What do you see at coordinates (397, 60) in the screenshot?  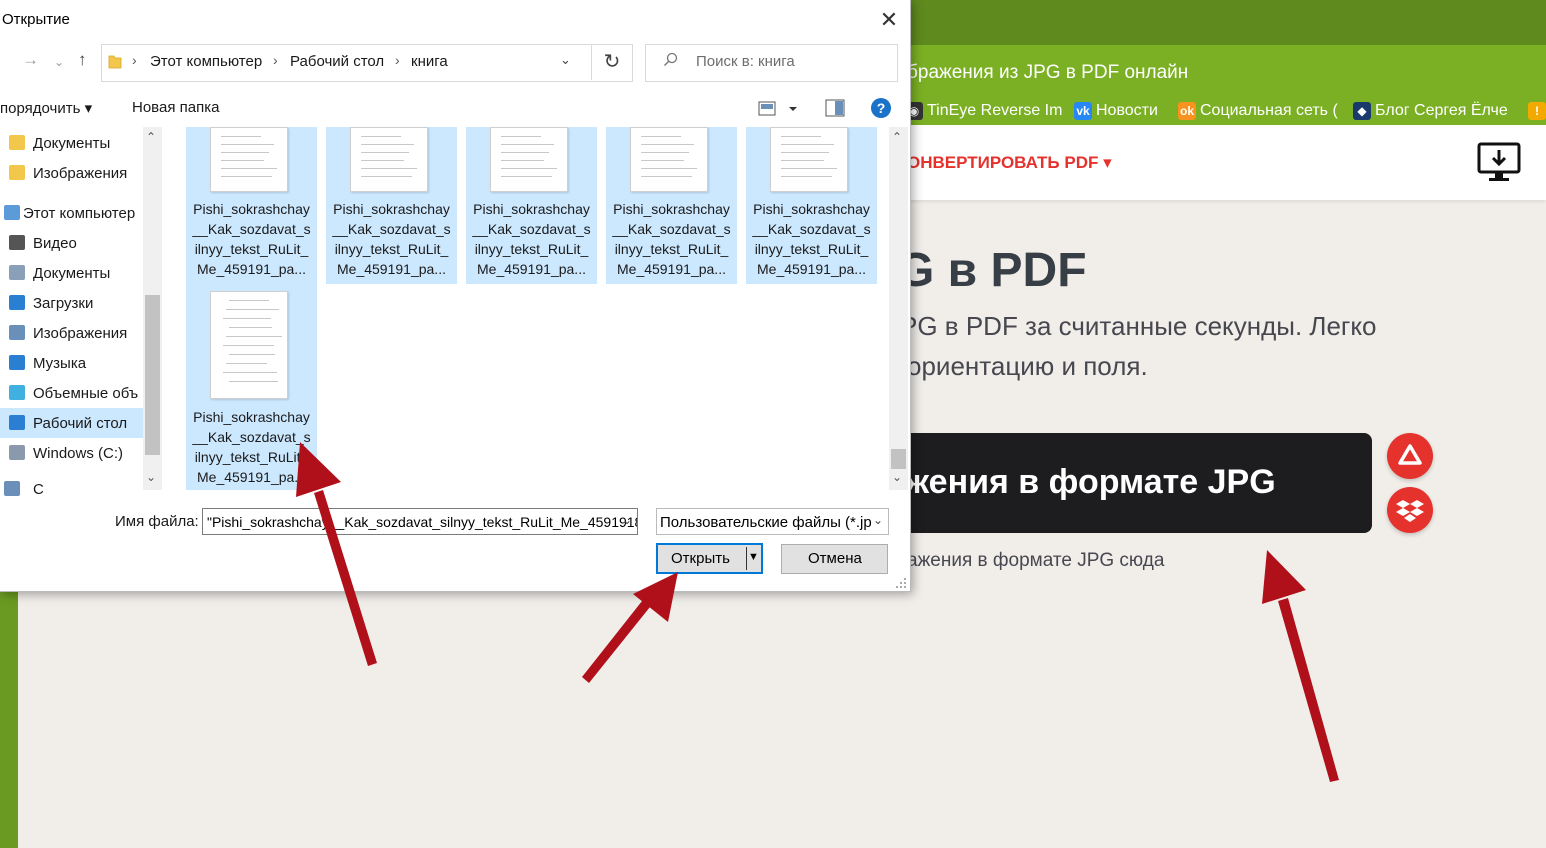 I see `chevron-right-icon: ›` at bounding box center [397, 60].